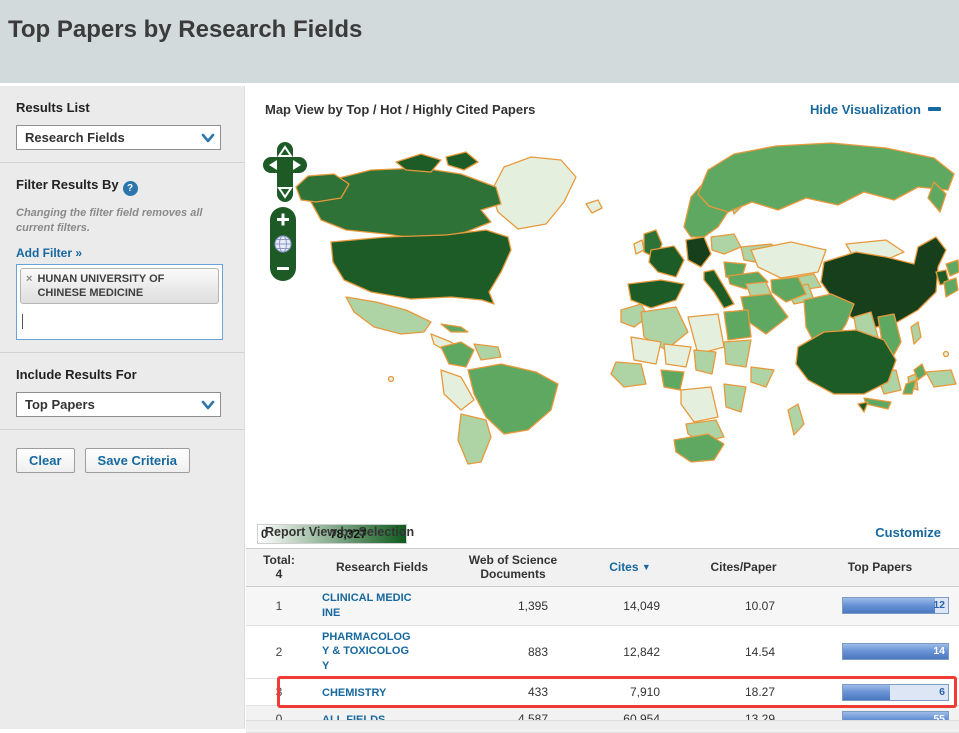  I want to click on sort-arrow-icon: ▼, so click(646, 567).